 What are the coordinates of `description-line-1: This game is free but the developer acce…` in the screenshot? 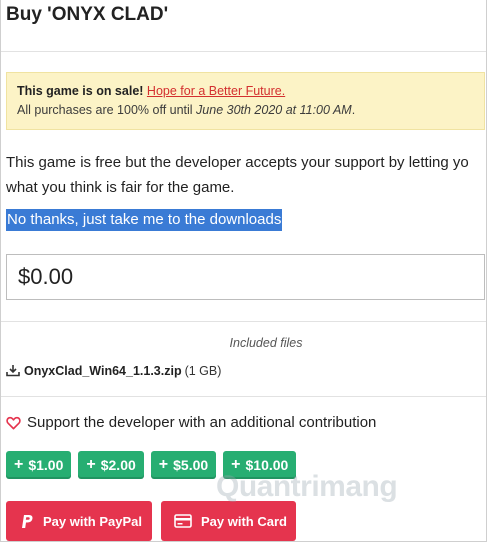 It's located at (237, 162).